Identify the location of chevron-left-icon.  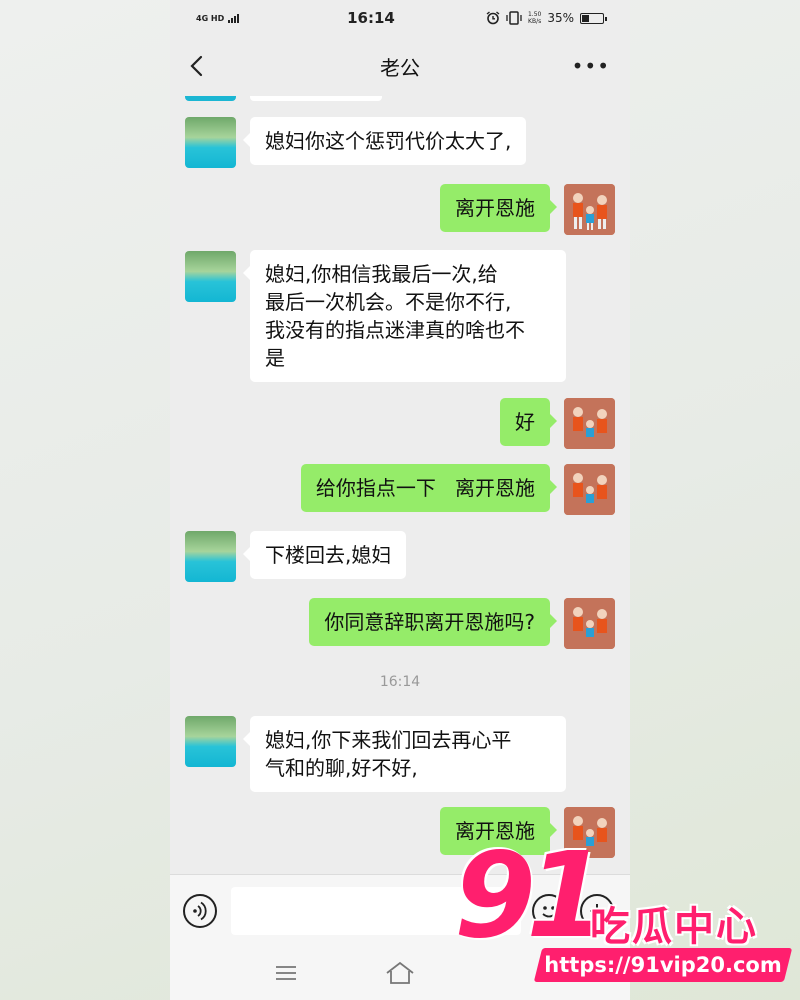
(198, 66).